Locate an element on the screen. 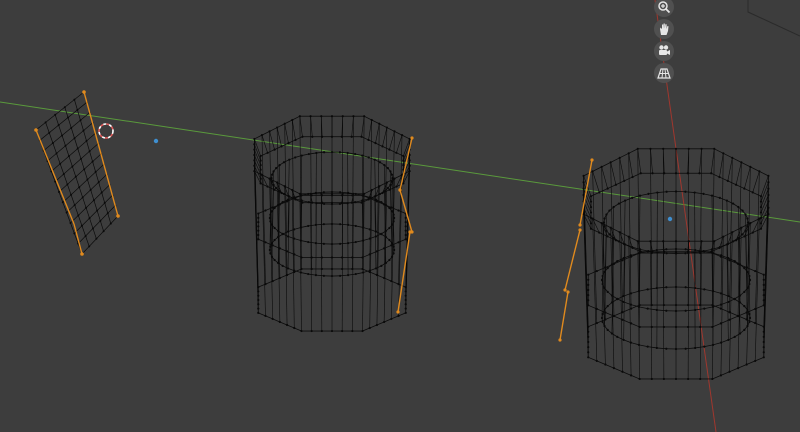 Image resolution: width=800 pixels, height=432 pixels. hand-pan-icon is located at coordinates (664, 29).